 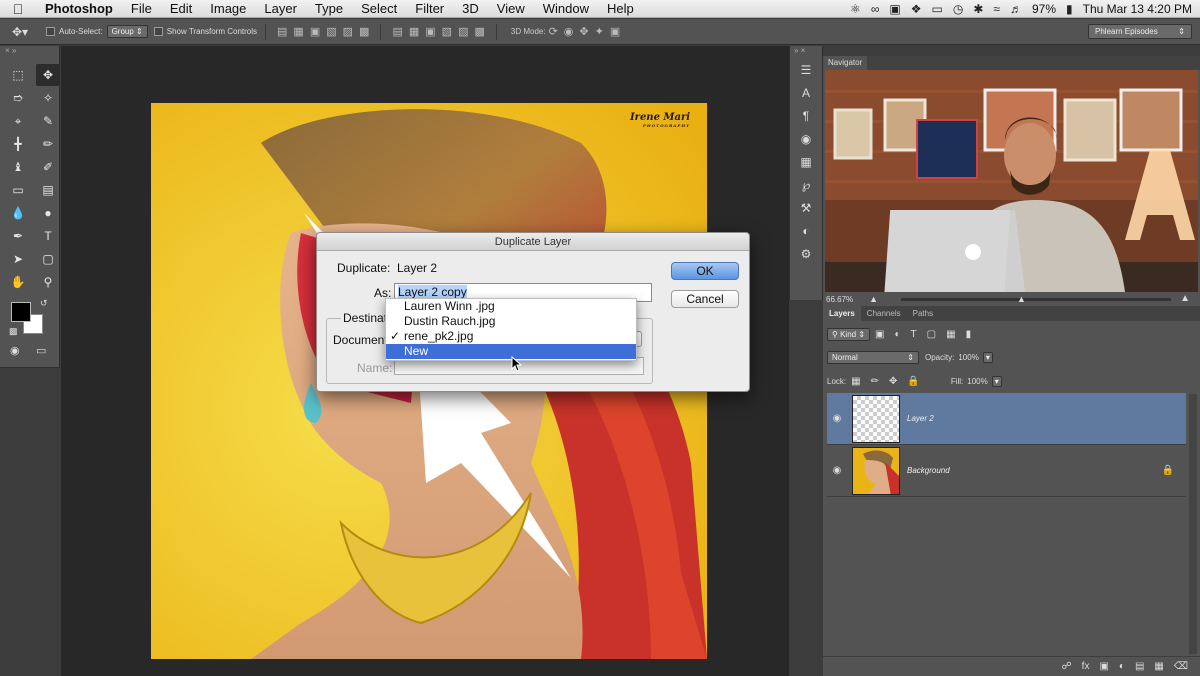 I want to click on healing-brush-tool-icon: ╋, so click(x=18, y=144).